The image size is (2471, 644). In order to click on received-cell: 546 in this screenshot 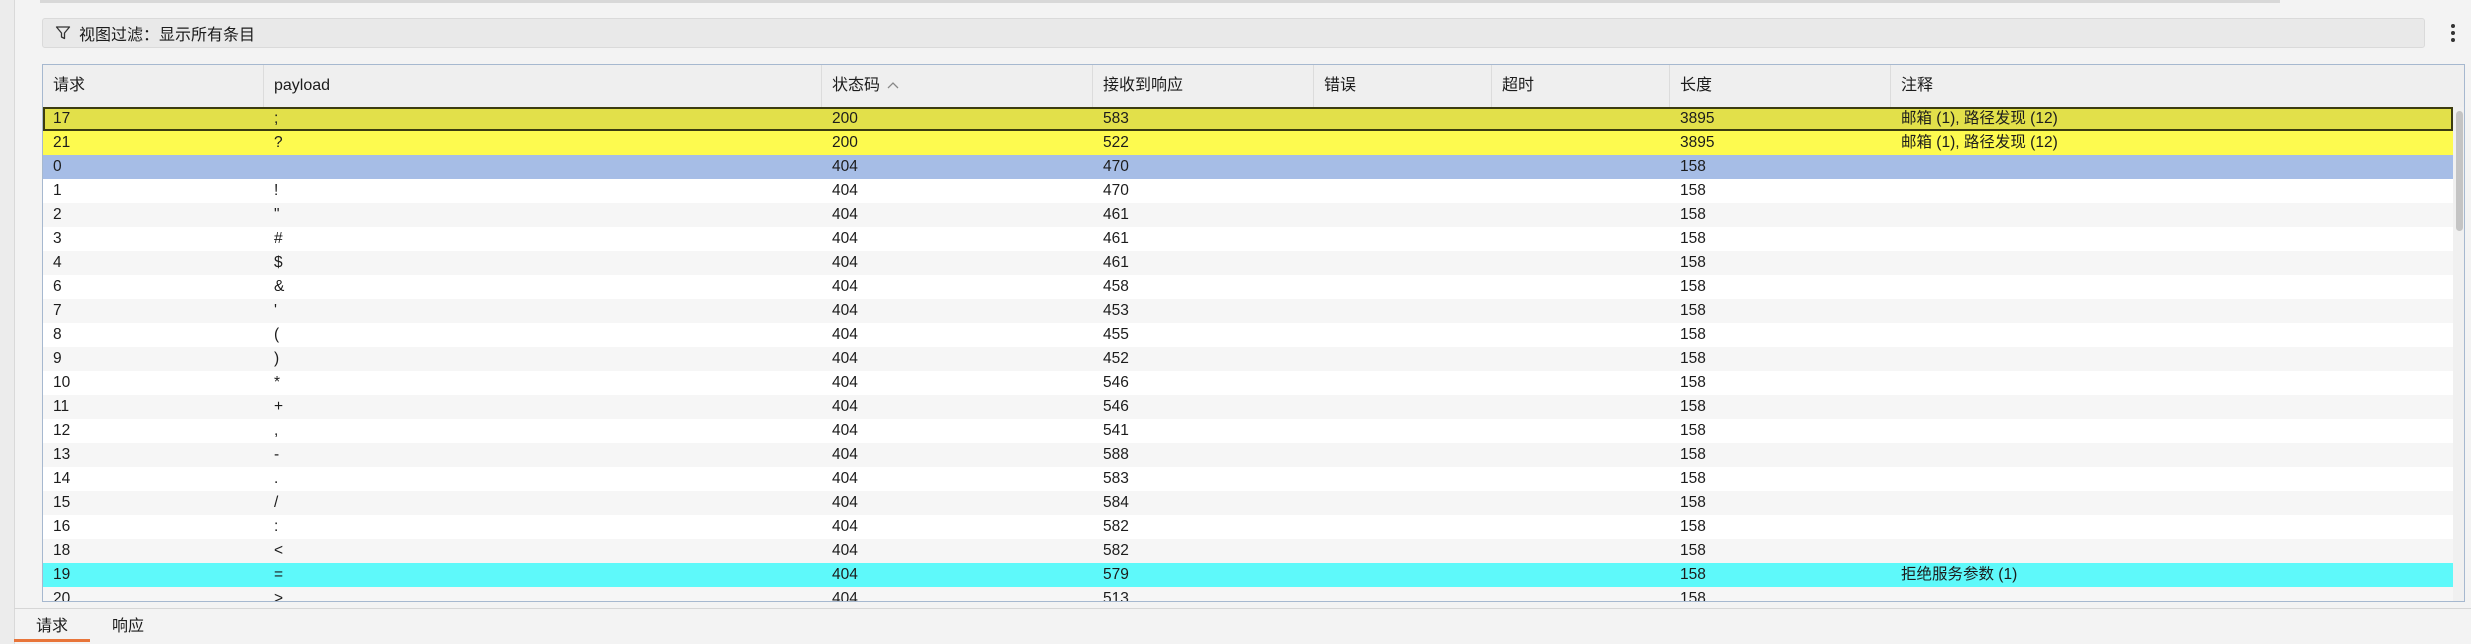, I will do `click(1116, 382)`.